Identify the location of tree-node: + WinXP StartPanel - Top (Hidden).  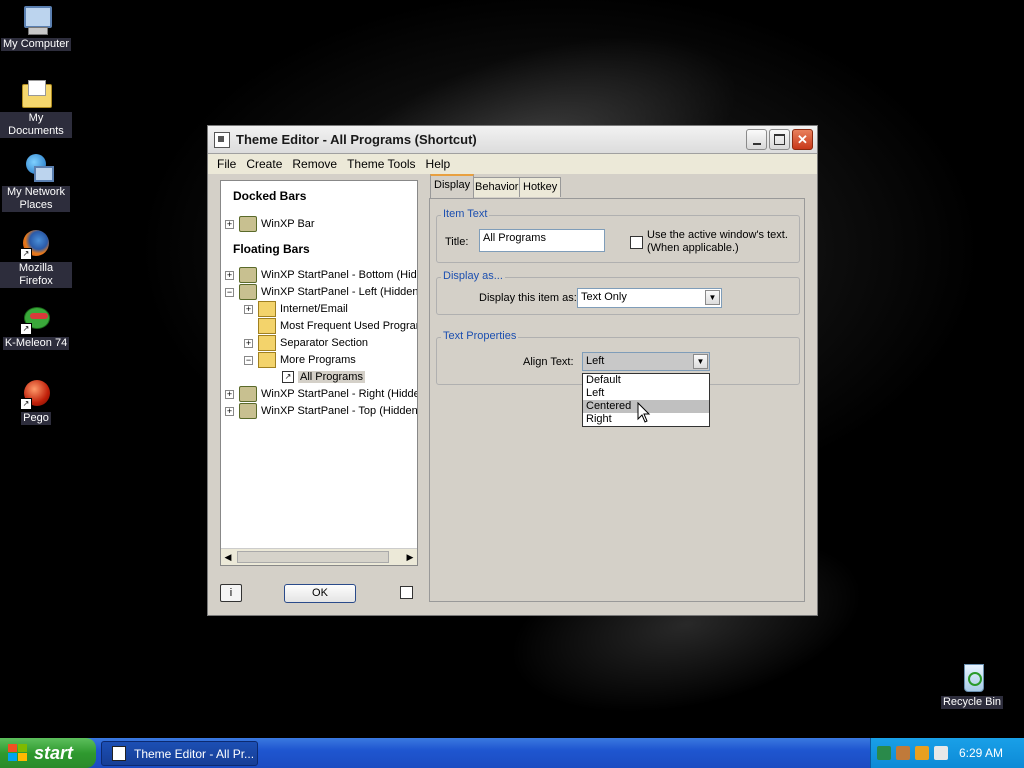
(321, 411).